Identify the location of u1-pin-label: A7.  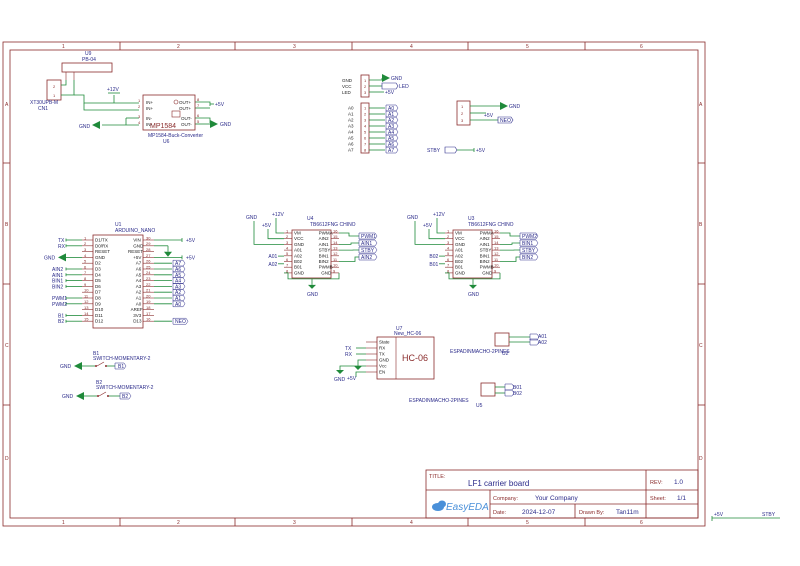
(139, 263).